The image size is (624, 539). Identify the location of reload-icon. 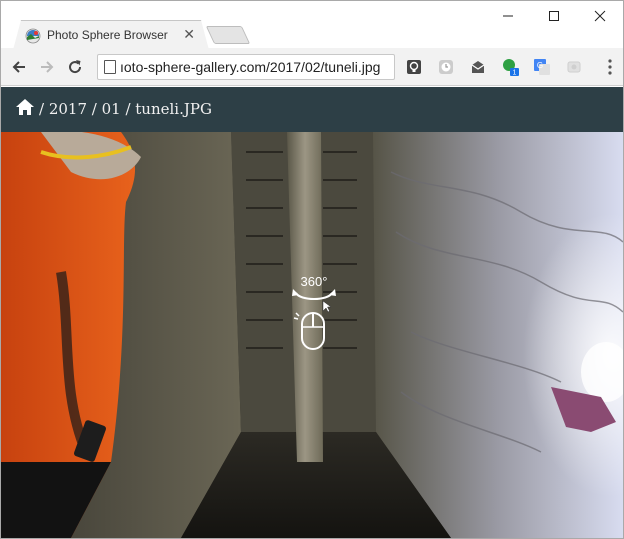
(75, 67).